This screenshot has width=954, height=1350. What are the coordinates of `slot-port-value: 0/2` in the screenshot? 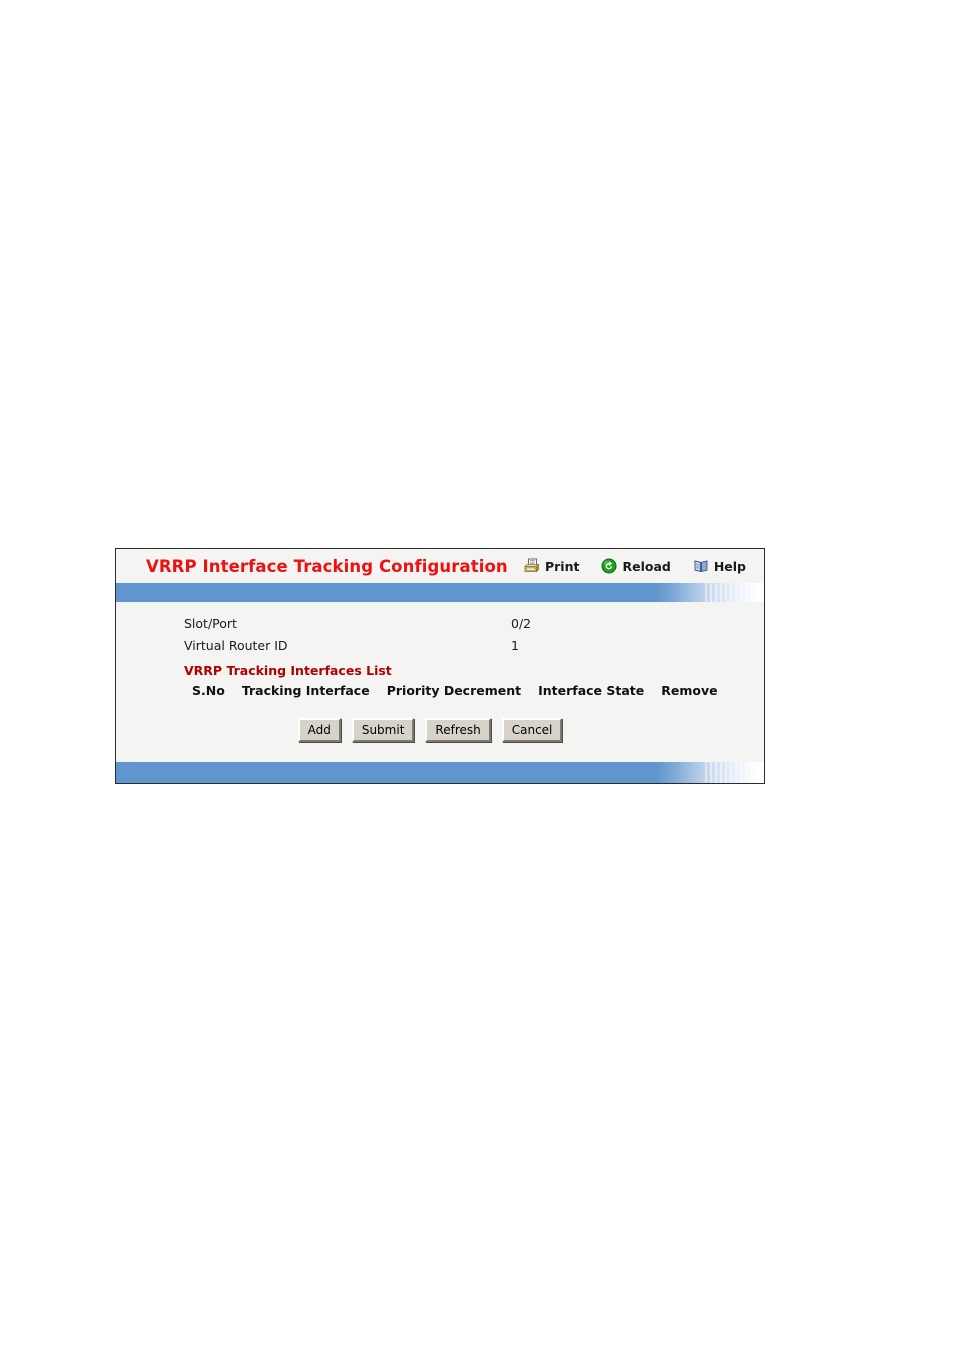 It's located at (521, 623).